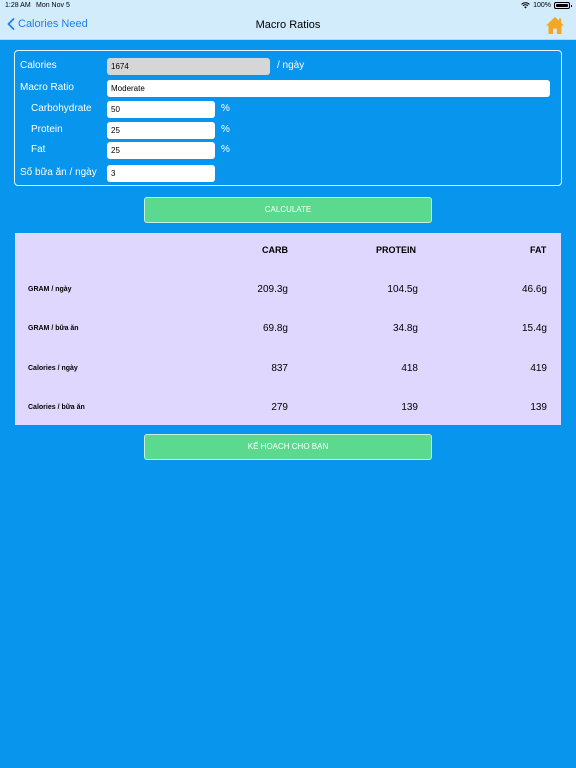  What do you see at coordinates (409, 368) in the screenshot?
I see `table-cell: 418` at bounding box center [409, 368].